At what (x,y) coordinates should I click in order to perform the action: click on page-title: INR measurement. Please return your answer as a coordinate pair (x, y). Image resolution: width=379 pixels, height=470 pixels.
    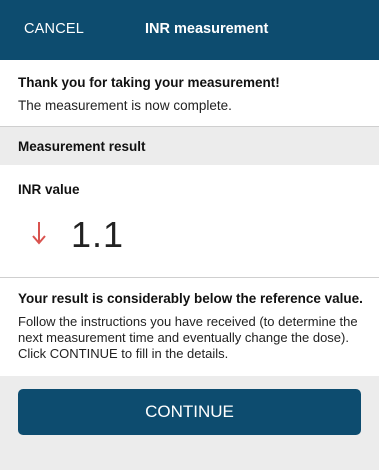
    Looking at the image, I should click on (207, 29).